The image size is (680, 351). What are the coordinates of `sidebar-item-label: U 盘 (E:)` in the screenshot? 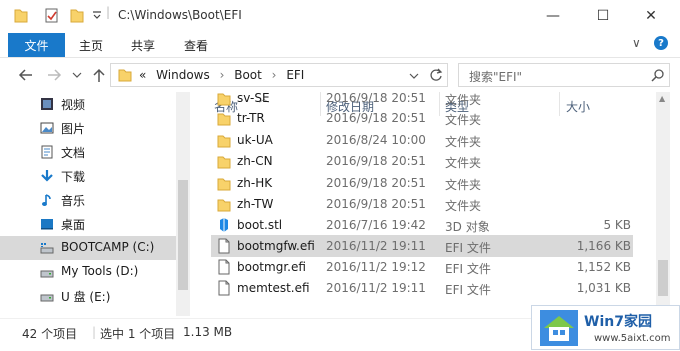 It's located at (86, 297).